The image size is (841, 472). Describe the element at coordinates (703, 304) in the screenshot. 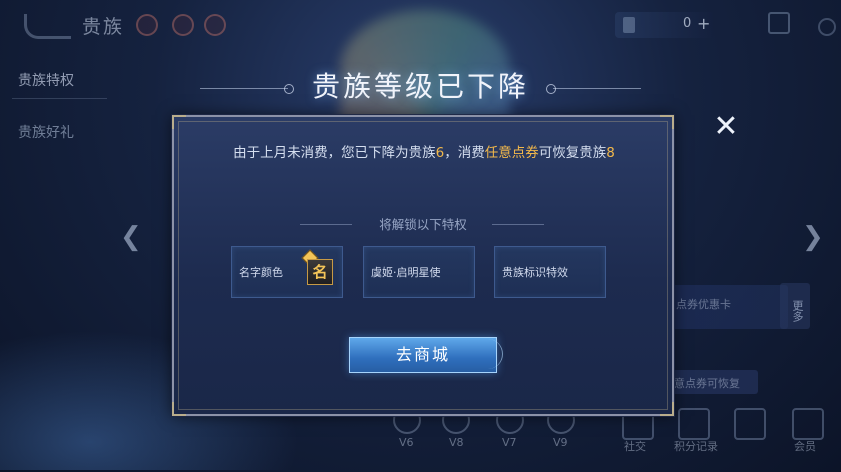

I see `coupon-card-label: 点券优惠卡` at that location.